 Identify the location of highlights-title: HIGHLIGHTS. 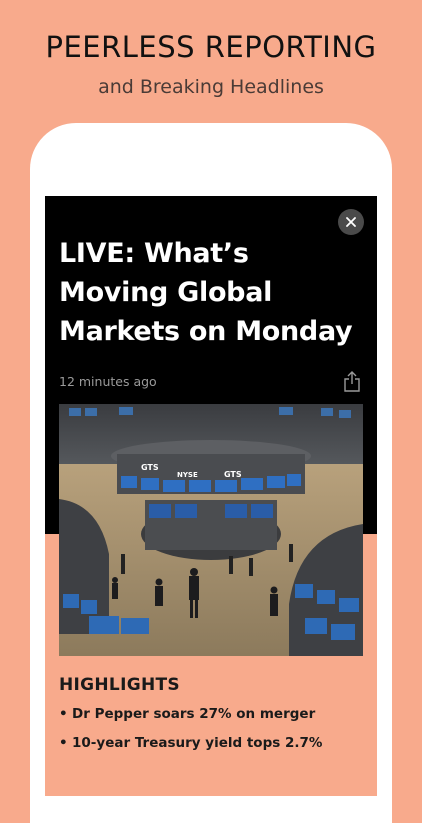
(119, 685).